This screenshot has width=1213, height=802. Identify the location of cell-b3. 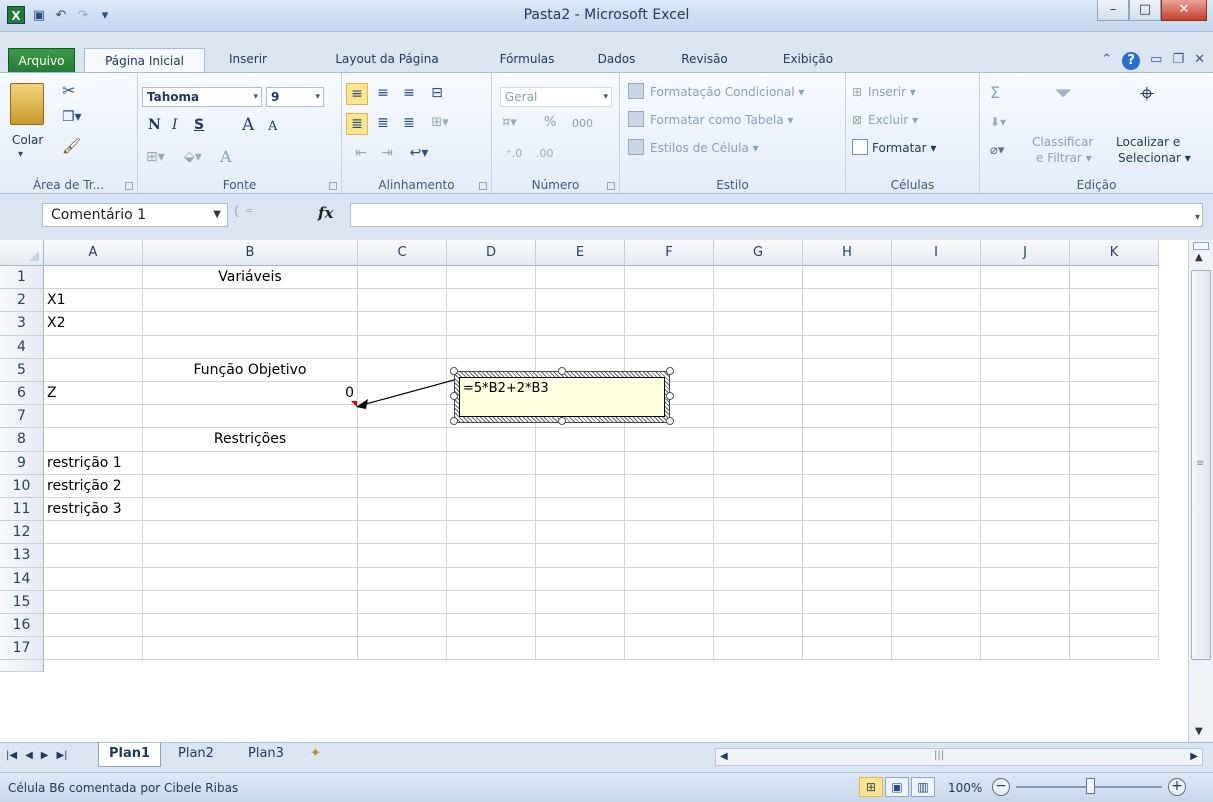
(250, 324).